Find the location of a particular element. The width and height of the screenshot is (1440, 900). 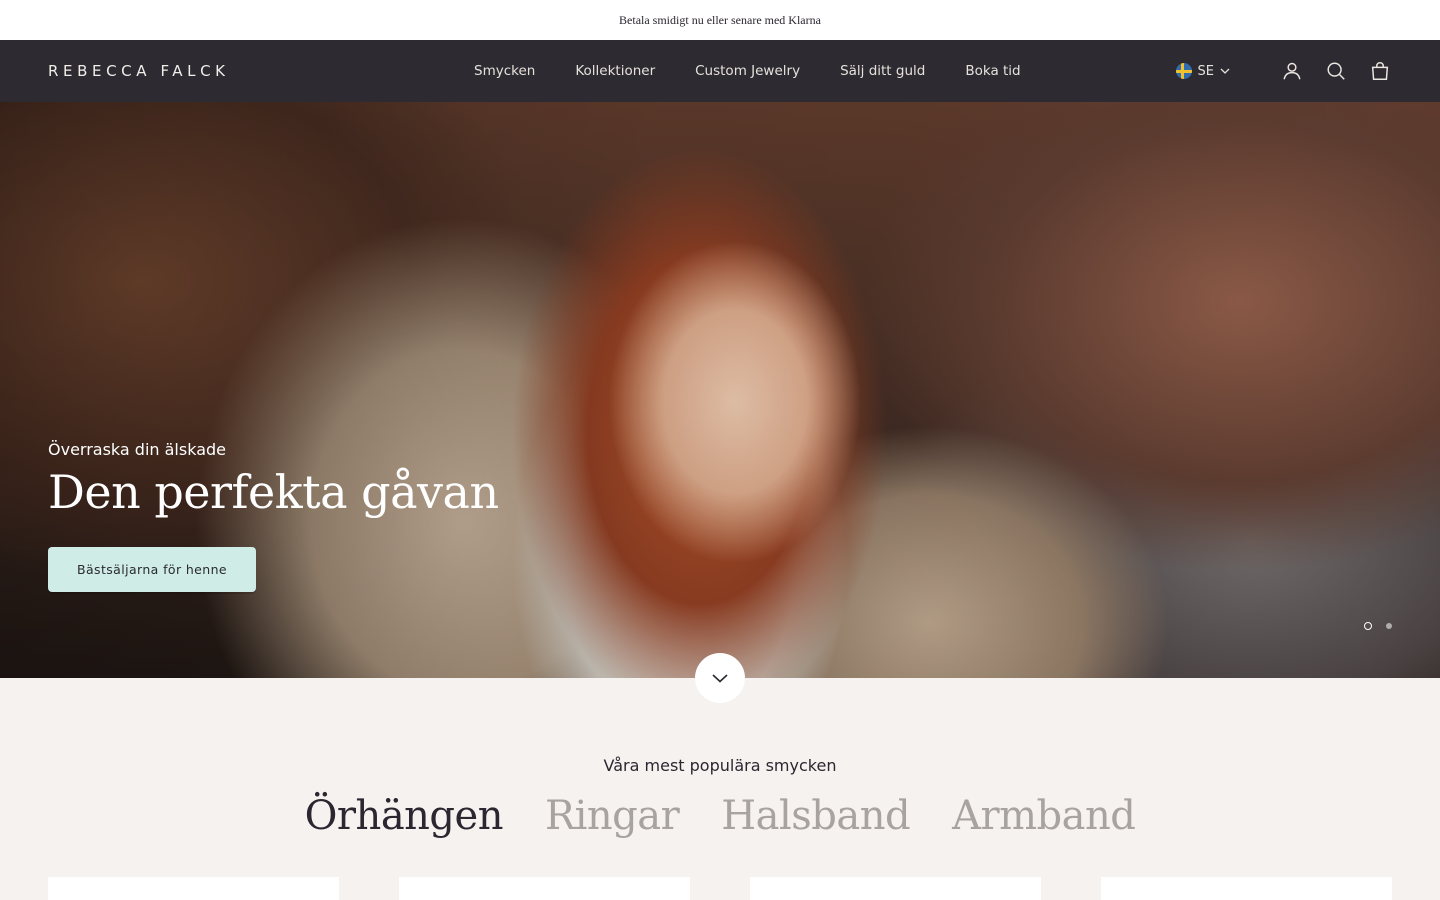

locale-label: SE is located at coordinates (1205, 71).